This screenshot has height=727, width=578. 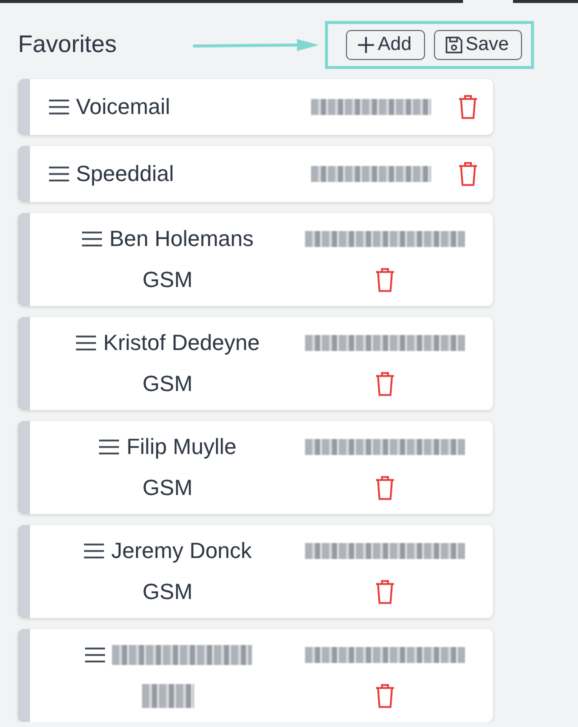 I want to click on save-button: Save, so click(x=478, y=45).